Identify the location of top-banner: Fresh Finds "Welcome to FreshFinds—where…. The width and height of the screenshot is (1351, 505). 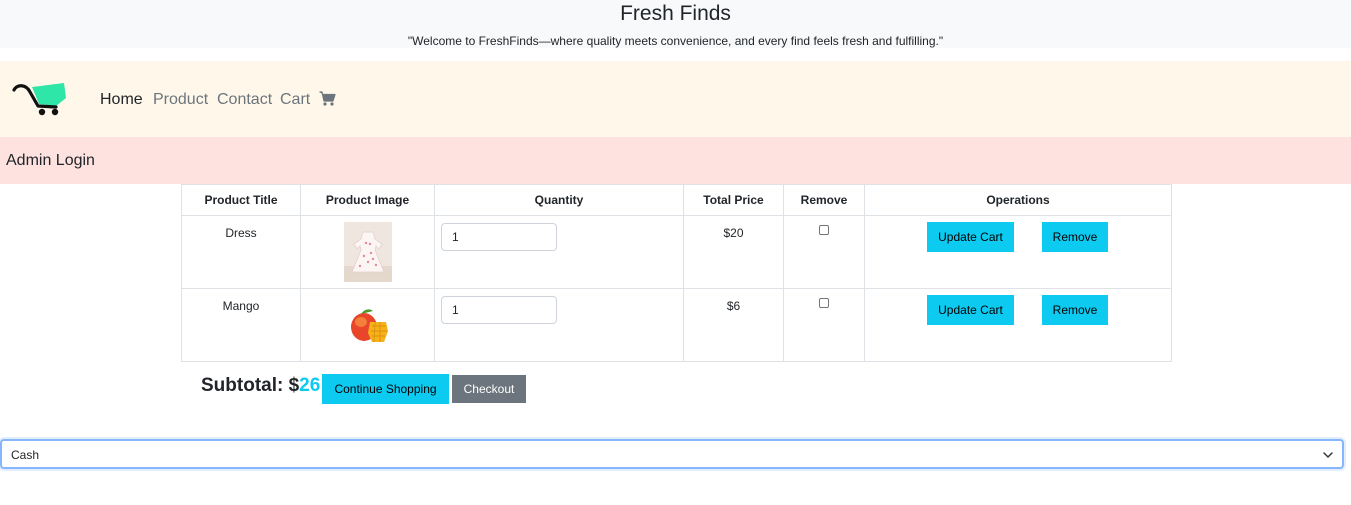
(675, 24).